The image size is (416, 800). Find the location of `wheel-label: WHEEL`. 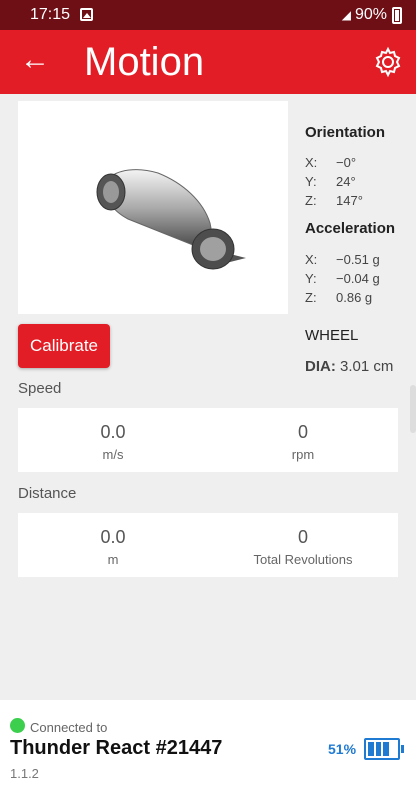

wheel-label: WHEEL is located at coordinates (332, 335).